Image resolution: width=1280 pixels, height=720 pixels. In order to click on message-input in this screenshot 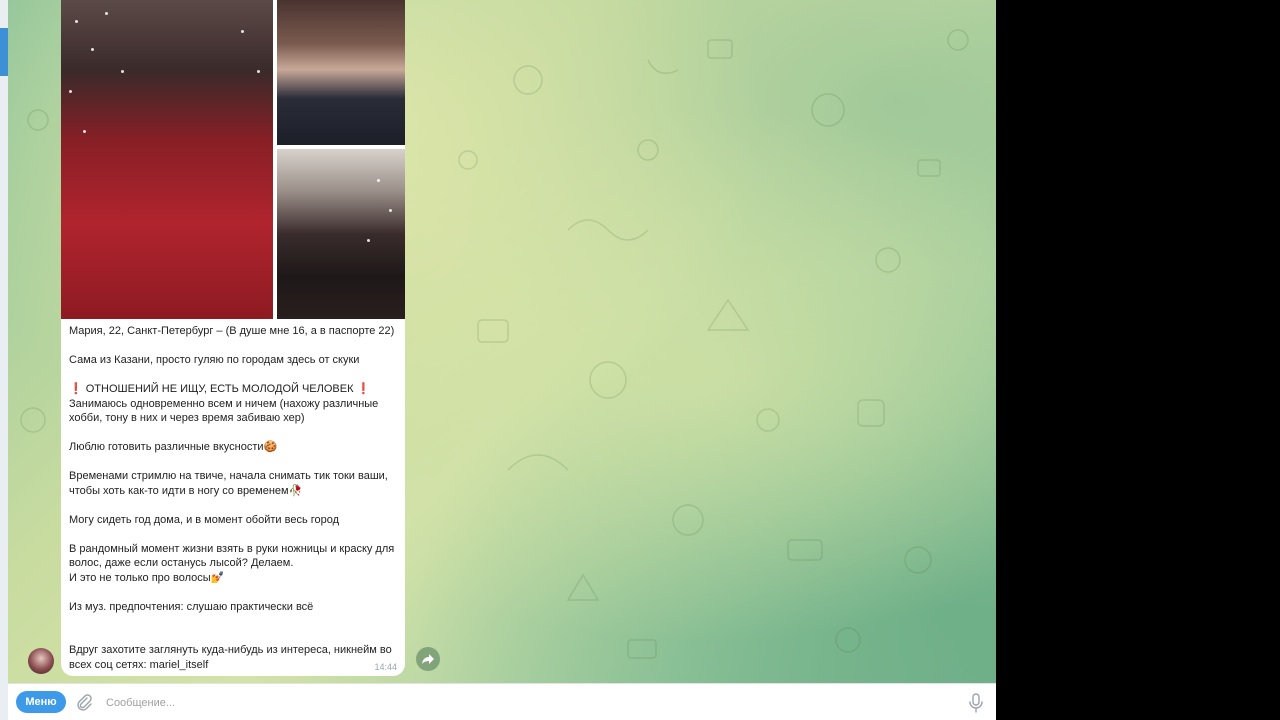, I will do `click(526, 703)`.